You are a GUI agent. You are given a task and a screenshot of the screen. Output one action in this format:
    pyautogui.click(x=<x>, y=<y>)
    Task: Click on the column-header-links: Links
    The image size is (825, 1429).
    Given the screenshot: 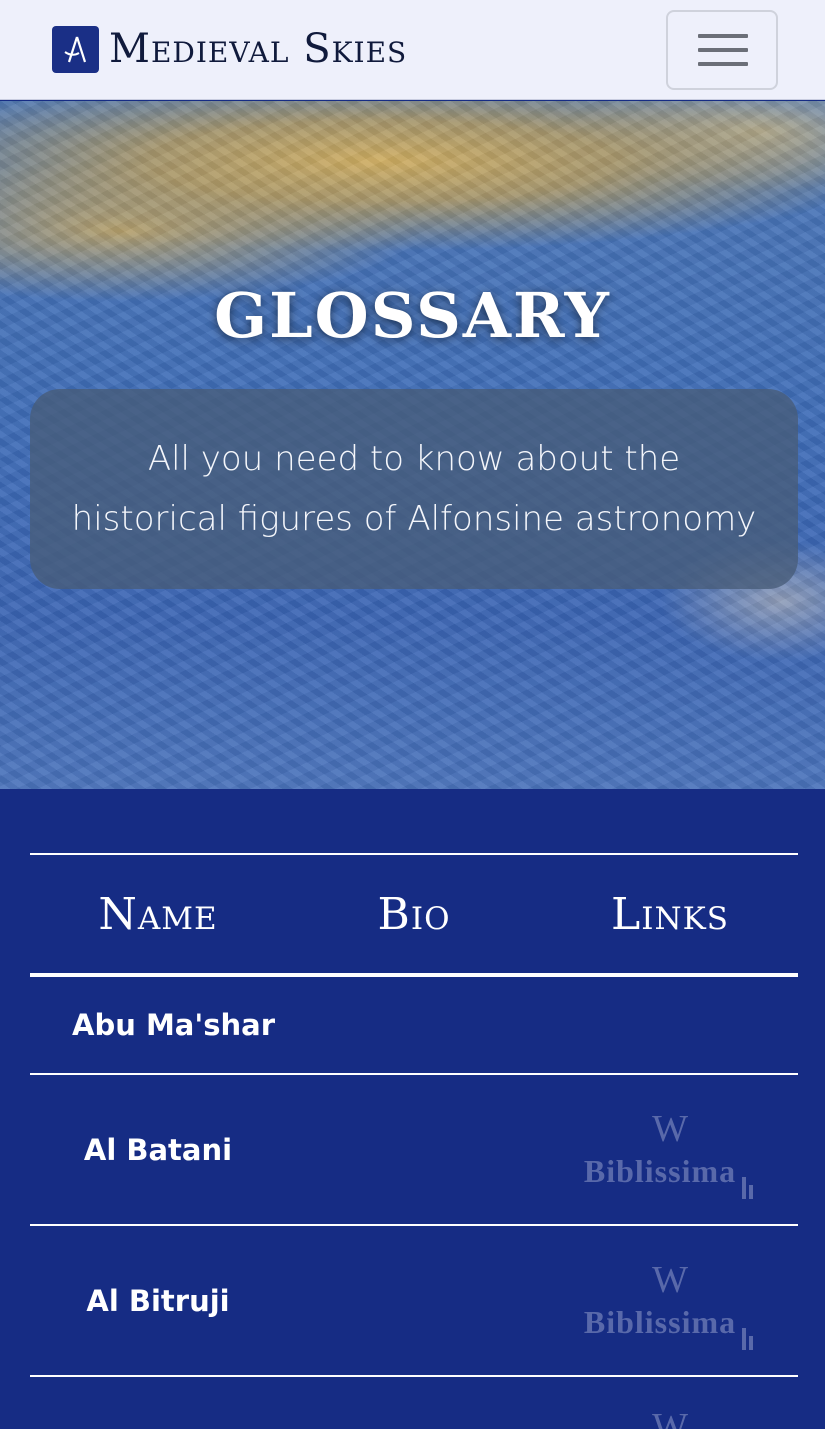 What is the action you would take?
    pyautogui.click(x=670, y=914)
    